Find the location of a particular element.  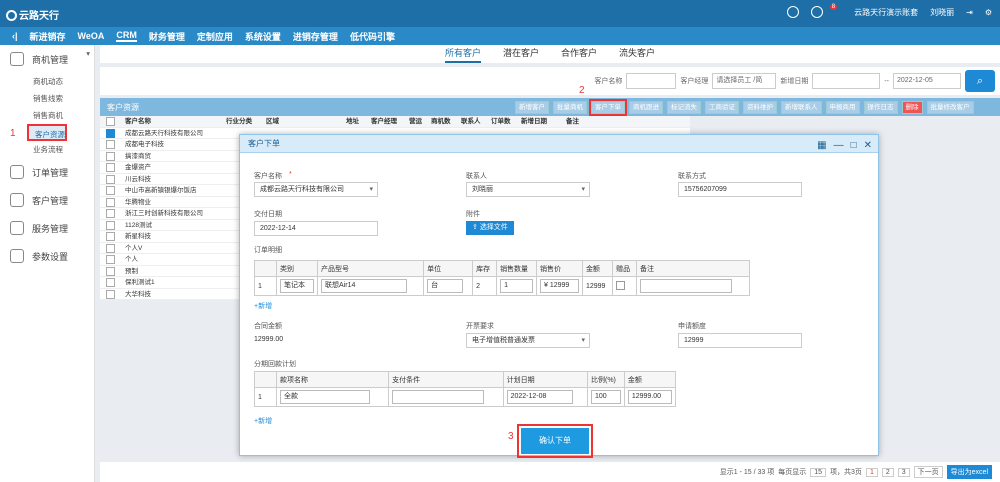

monitor-icon is located at coordinates (792, 12).